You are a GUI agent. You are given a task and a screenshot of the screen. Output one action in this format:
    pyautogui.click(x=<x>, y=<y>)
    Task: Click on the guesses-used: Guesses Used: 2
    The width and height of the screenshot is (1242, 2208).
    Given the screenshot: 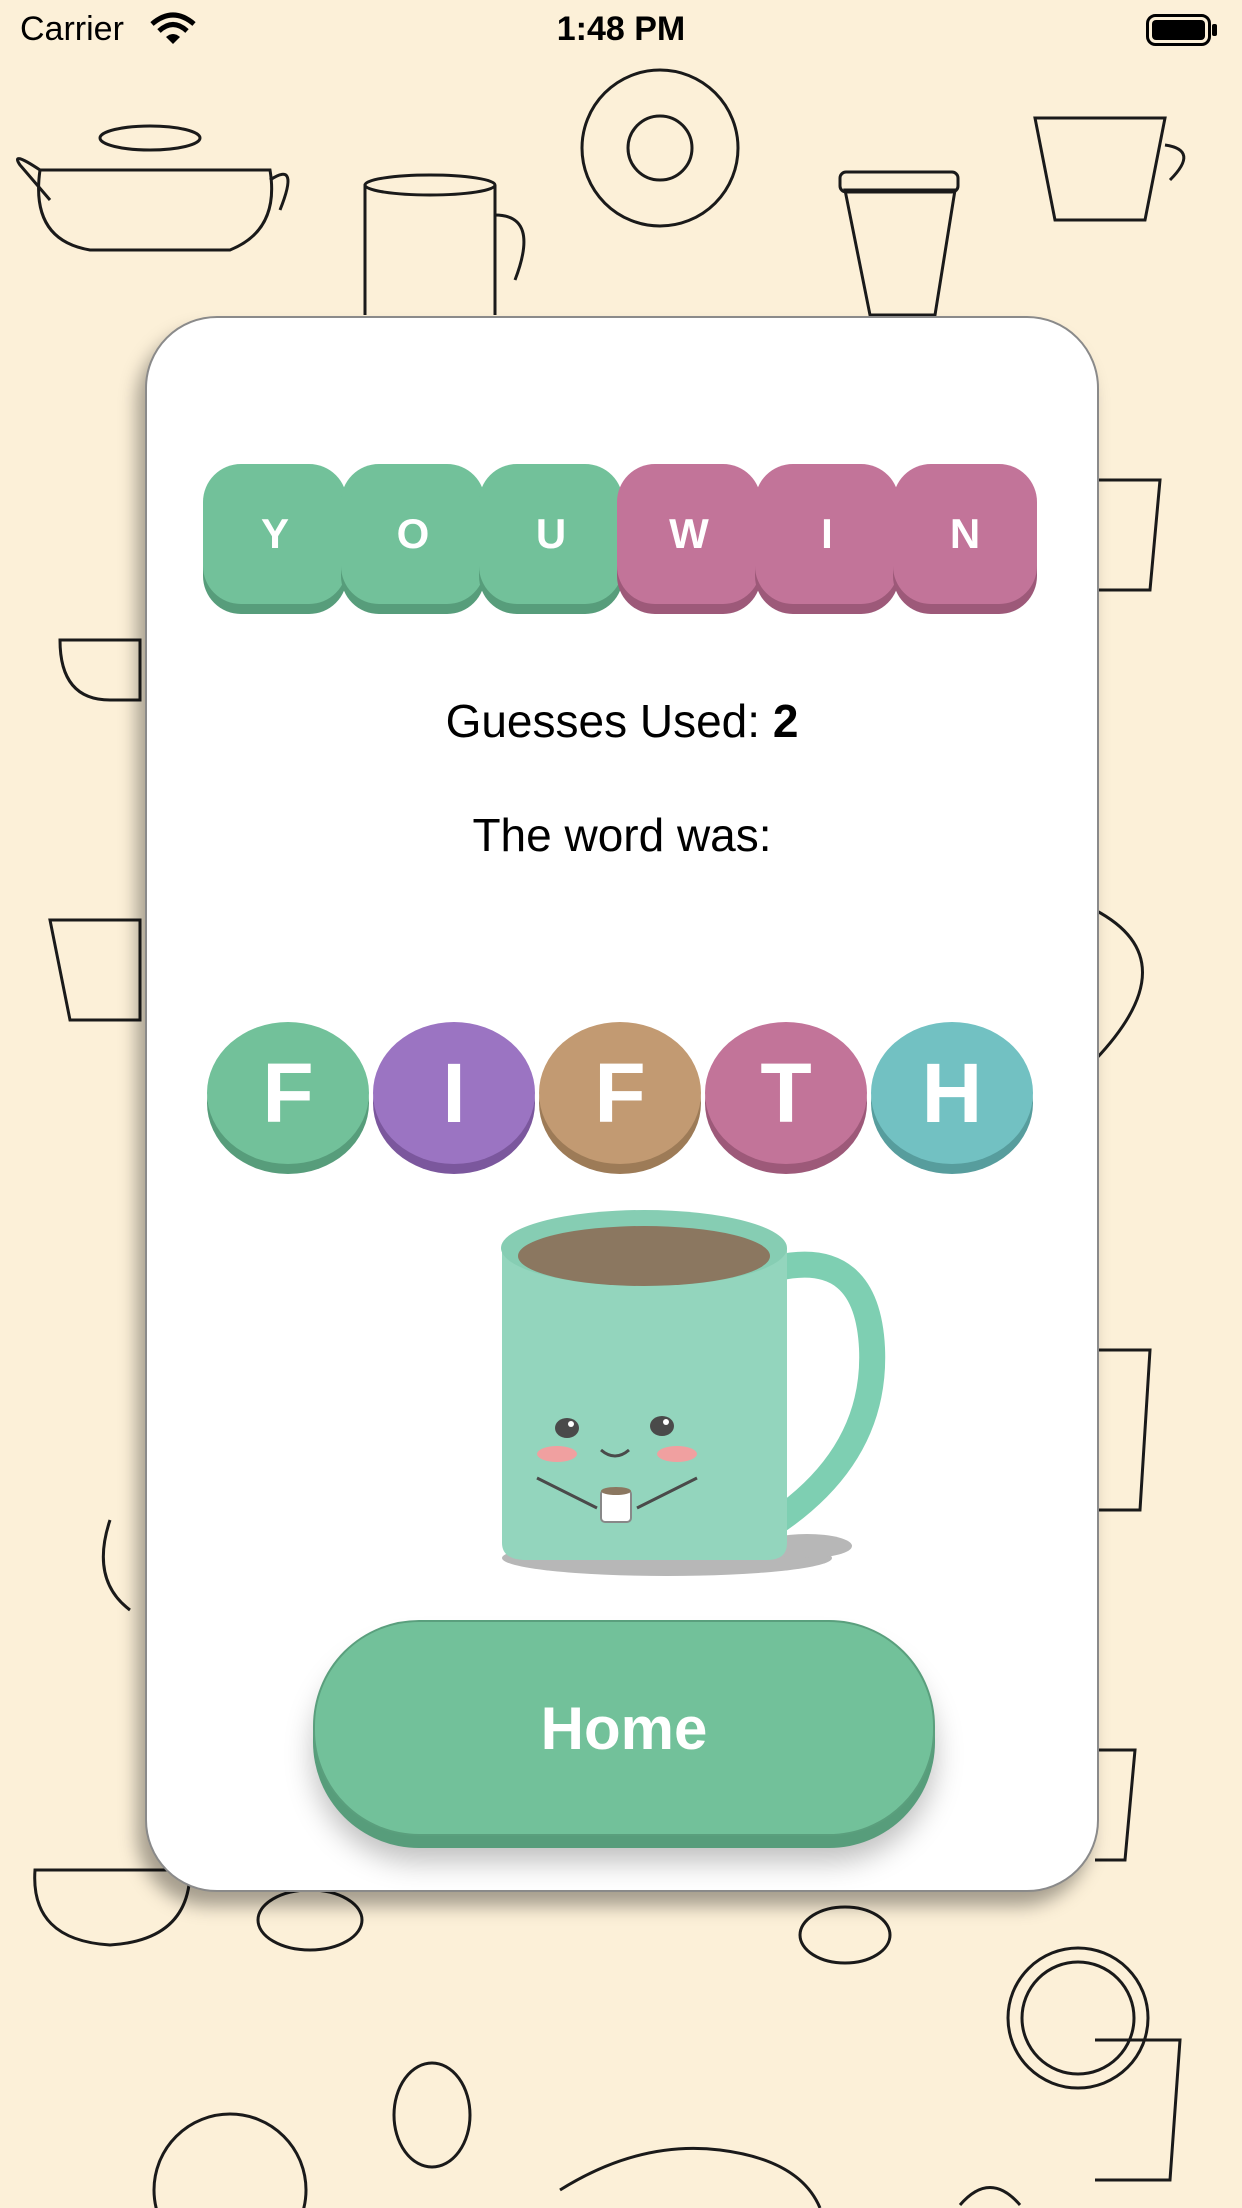 What is the action you would take?
    pyautogui.click(x=622, y=721)
    